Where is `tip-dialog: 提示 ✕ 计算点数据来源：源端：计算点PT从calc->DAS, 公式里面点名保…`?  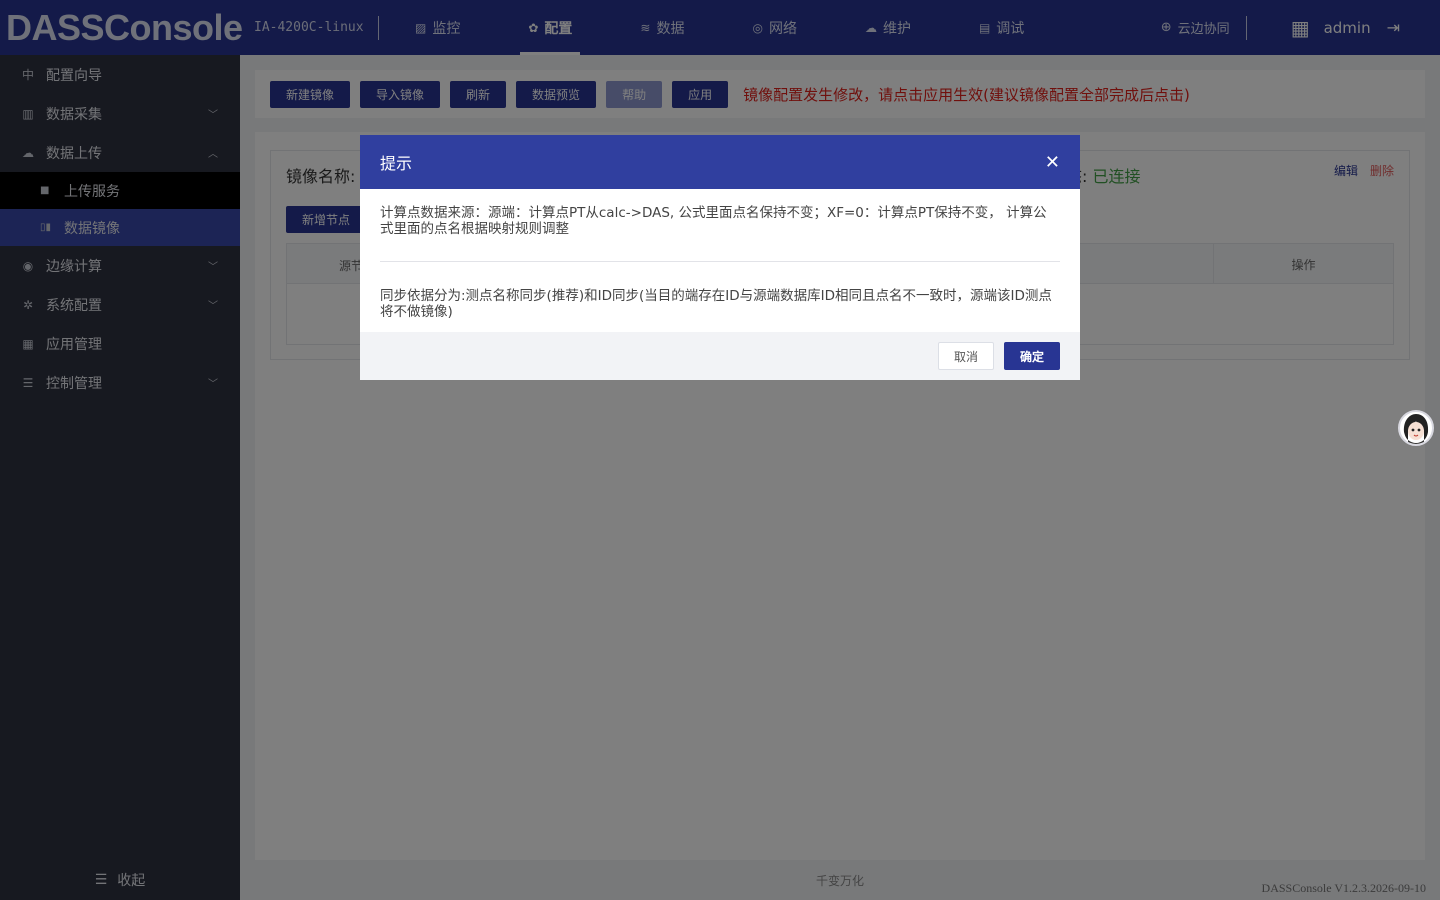 tip-dialog: 提示 ✕ 计算点数据来源：源端：计算点PT从calc->DAS, 公式里面点名保… is located at coordinates (720, 257).